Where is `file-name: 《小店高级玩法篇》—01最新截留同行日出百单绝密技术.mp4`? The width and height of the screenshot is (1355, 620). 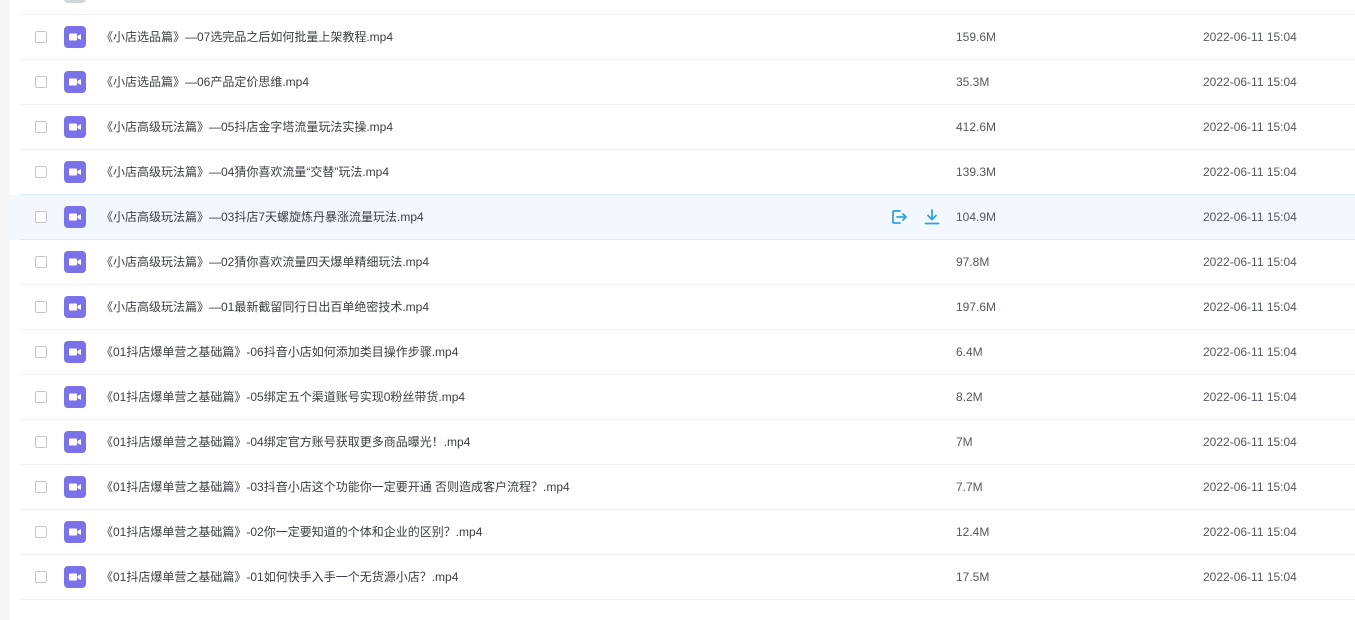 file-name: 《小店高级玩法篇》—01最新截留同行日出百单绝密技术.mp4 is located at coordinates (265, 307).